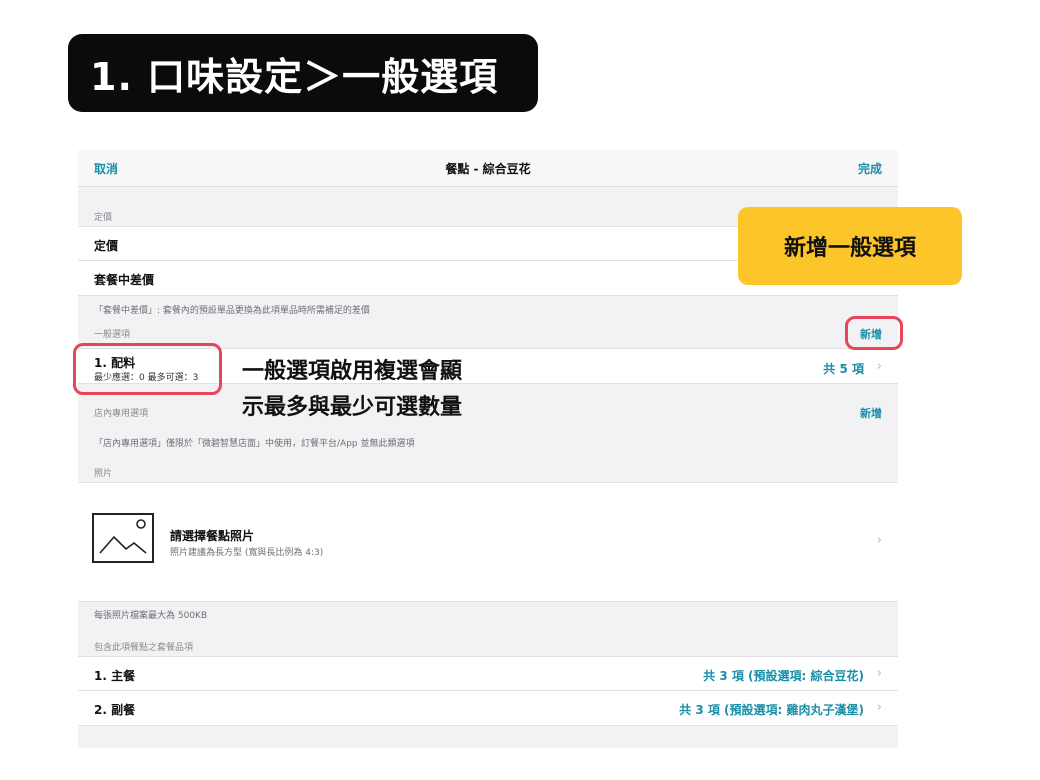  What do you see at coordinates (247, 553) in the screenshot?
I see `photo-picker-hint: 照片建議為長方型 (寬與長比例為 4:3)` at bounding box center [247, 553].